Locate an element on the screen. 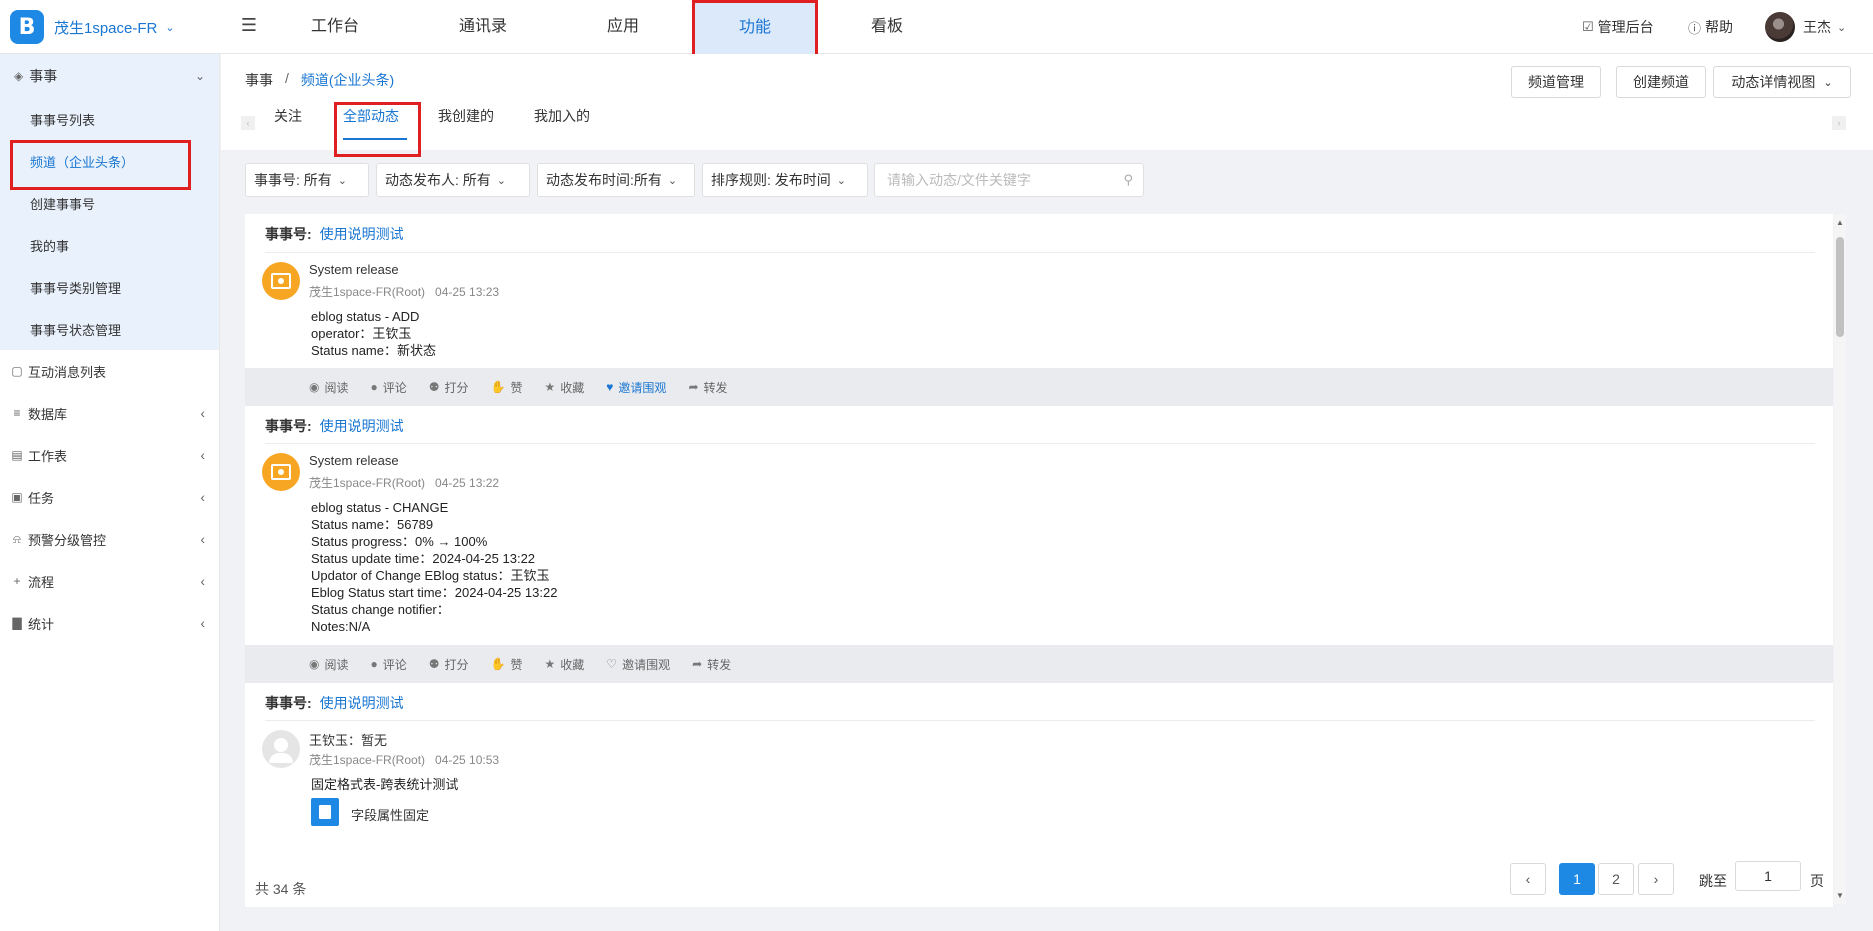  thumbs-up-icon: ✋ is located at coordinates (498, 664).